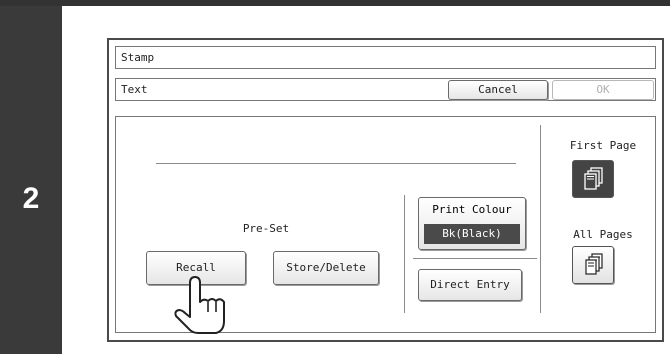 The image size is (670, 354). Describe the element at coordinates (472, 234) in the screenshot. I see `print-colour-value: Bk(Black)` at that location.